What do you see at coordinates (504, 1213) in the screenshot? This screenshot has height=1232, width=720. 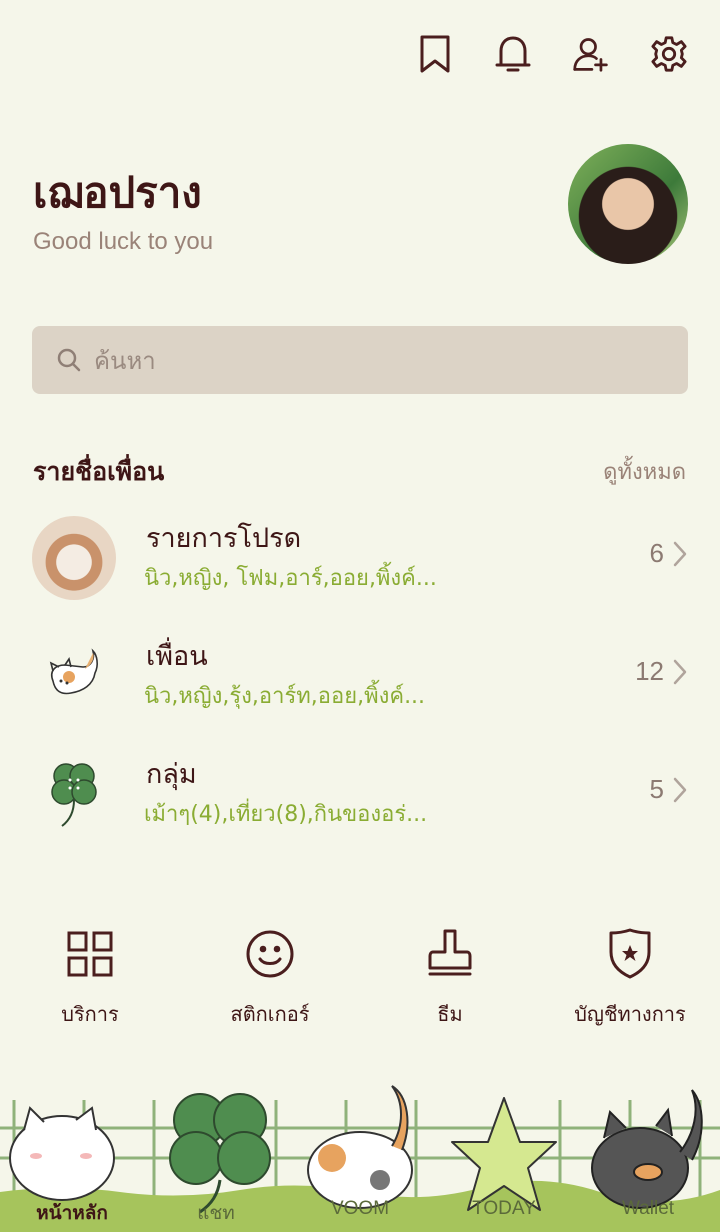 I see `tab-today: TODAY` at bounding box center [504, 1213].